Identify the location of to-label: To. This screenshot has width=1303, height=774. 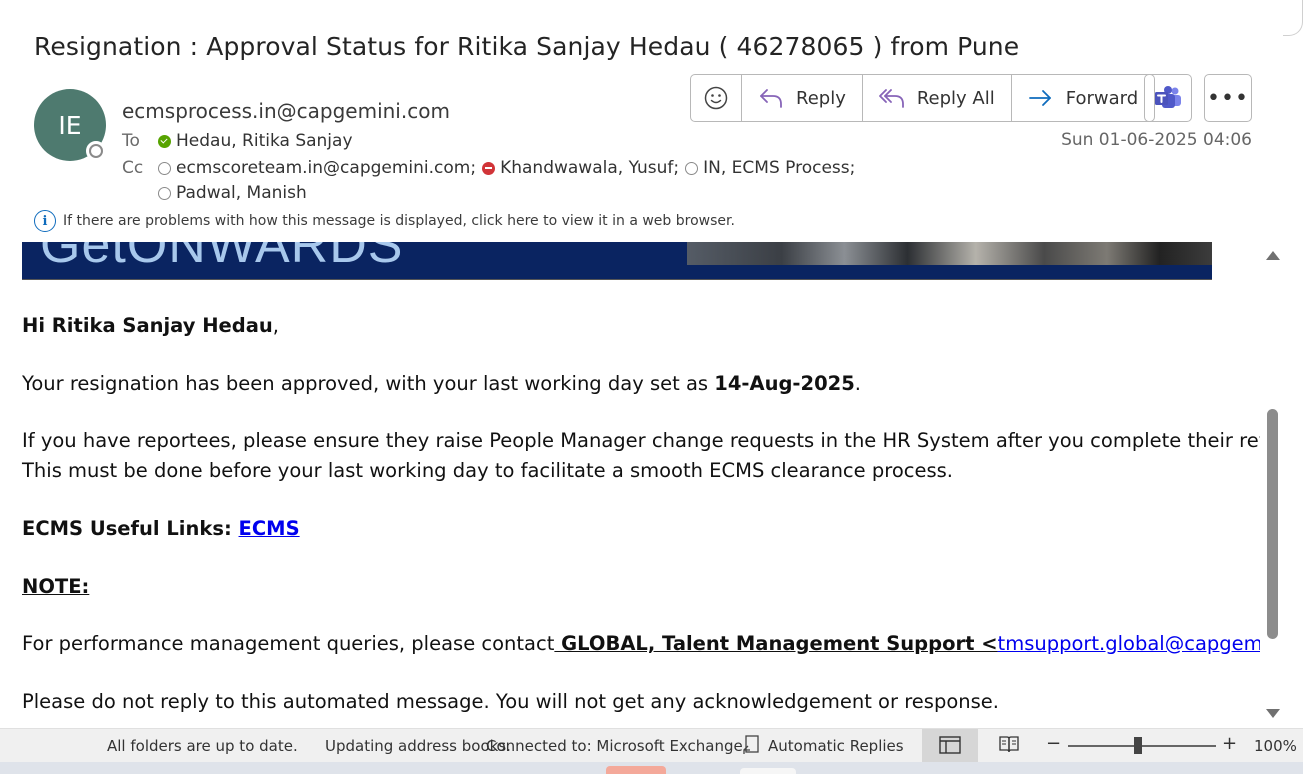
(131, 141).